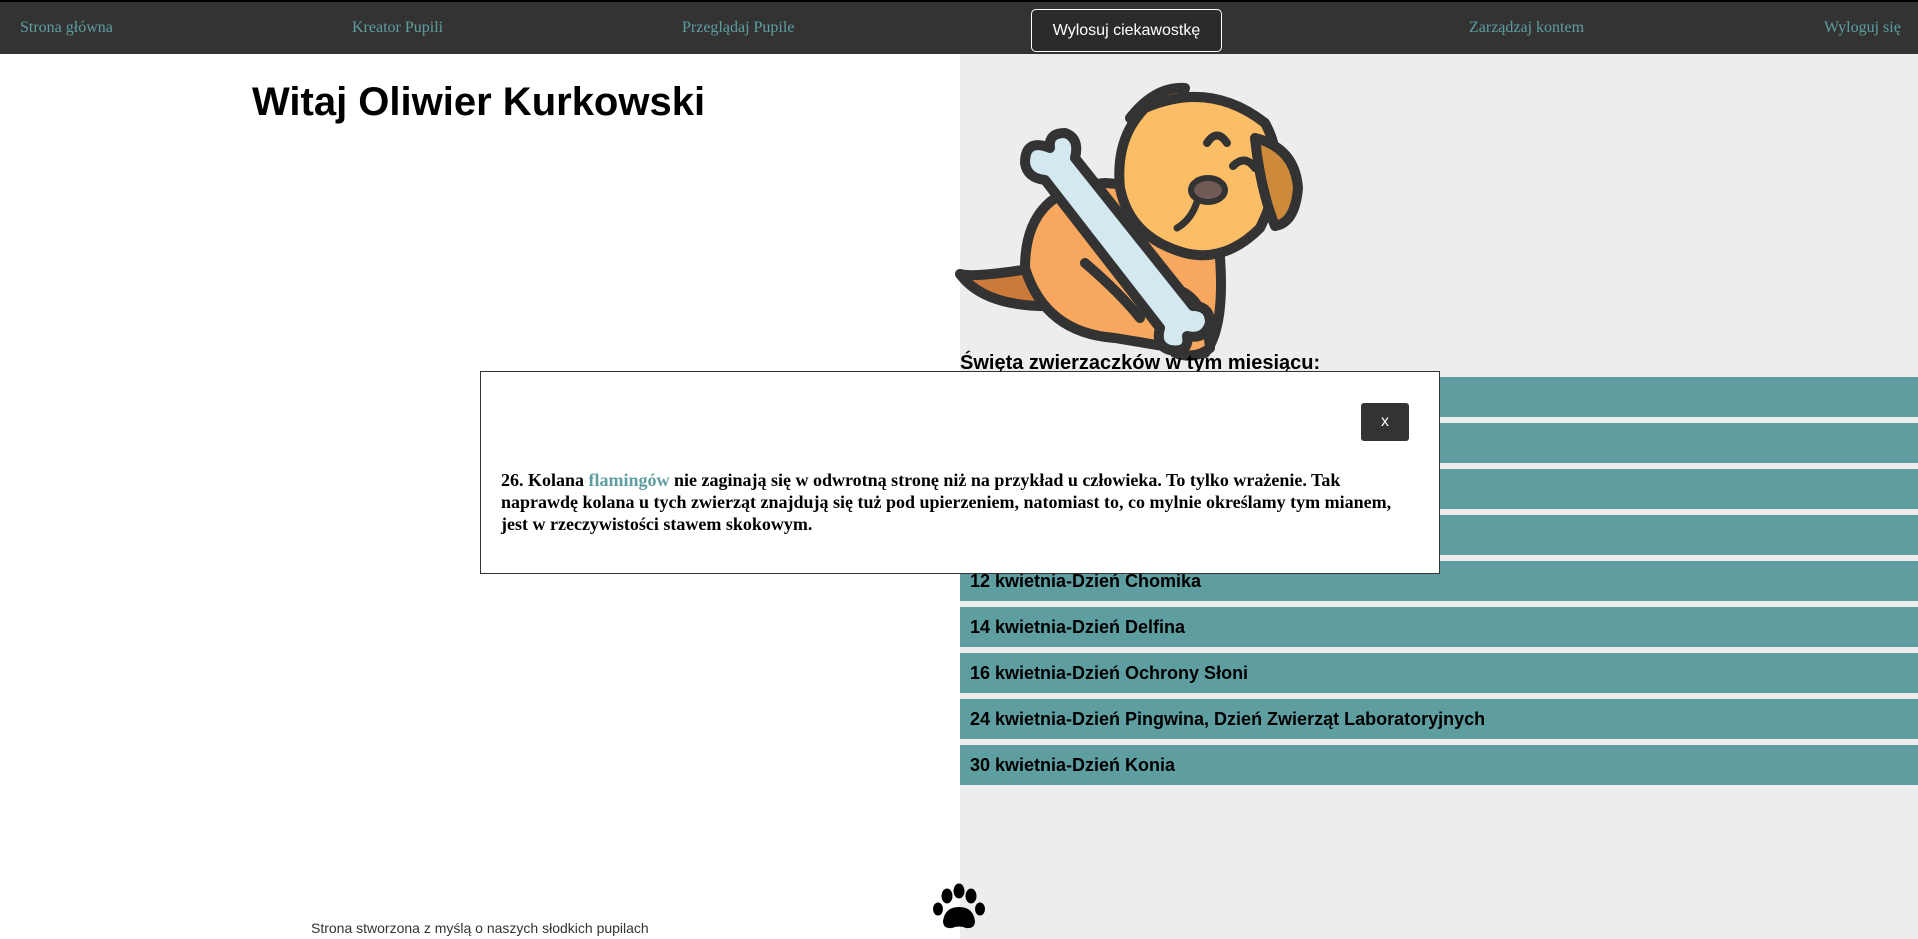 The width and height of the screenshot is (1918, 939). Describe the element at coordinates (1526, 28) in the screenshot. I see `nav-account-link: Zarządzaj kontem` at that location.